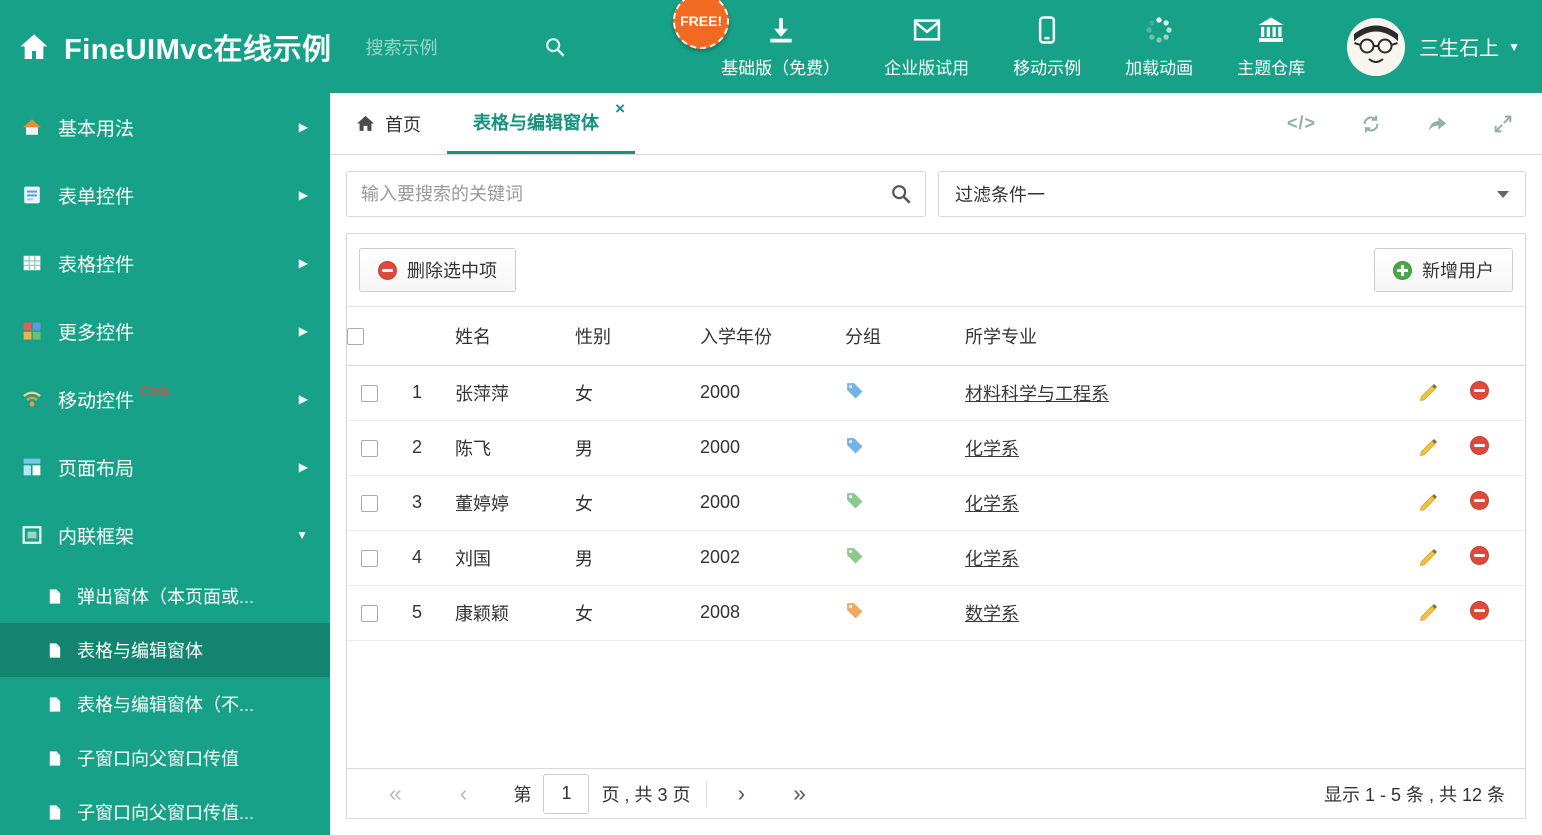  Describe the element at coordinates (96, 129) in the screenshot. I see `sidebar-item-label: 基本用法` at that location.